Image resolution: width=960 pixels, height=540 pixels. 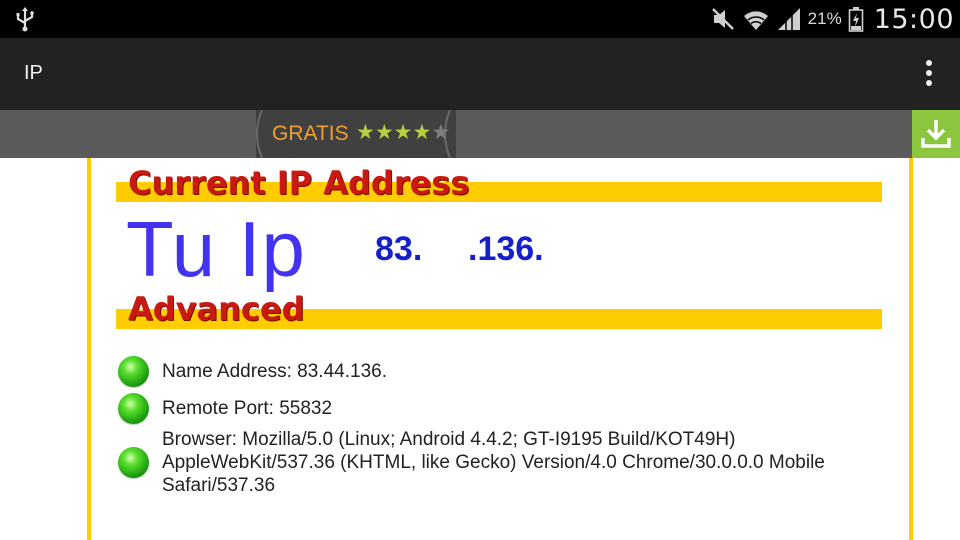 What do you see at coordinates (33, 73) in the screenshot?
I see `app-title: IP` at bounding box center [33, 73].